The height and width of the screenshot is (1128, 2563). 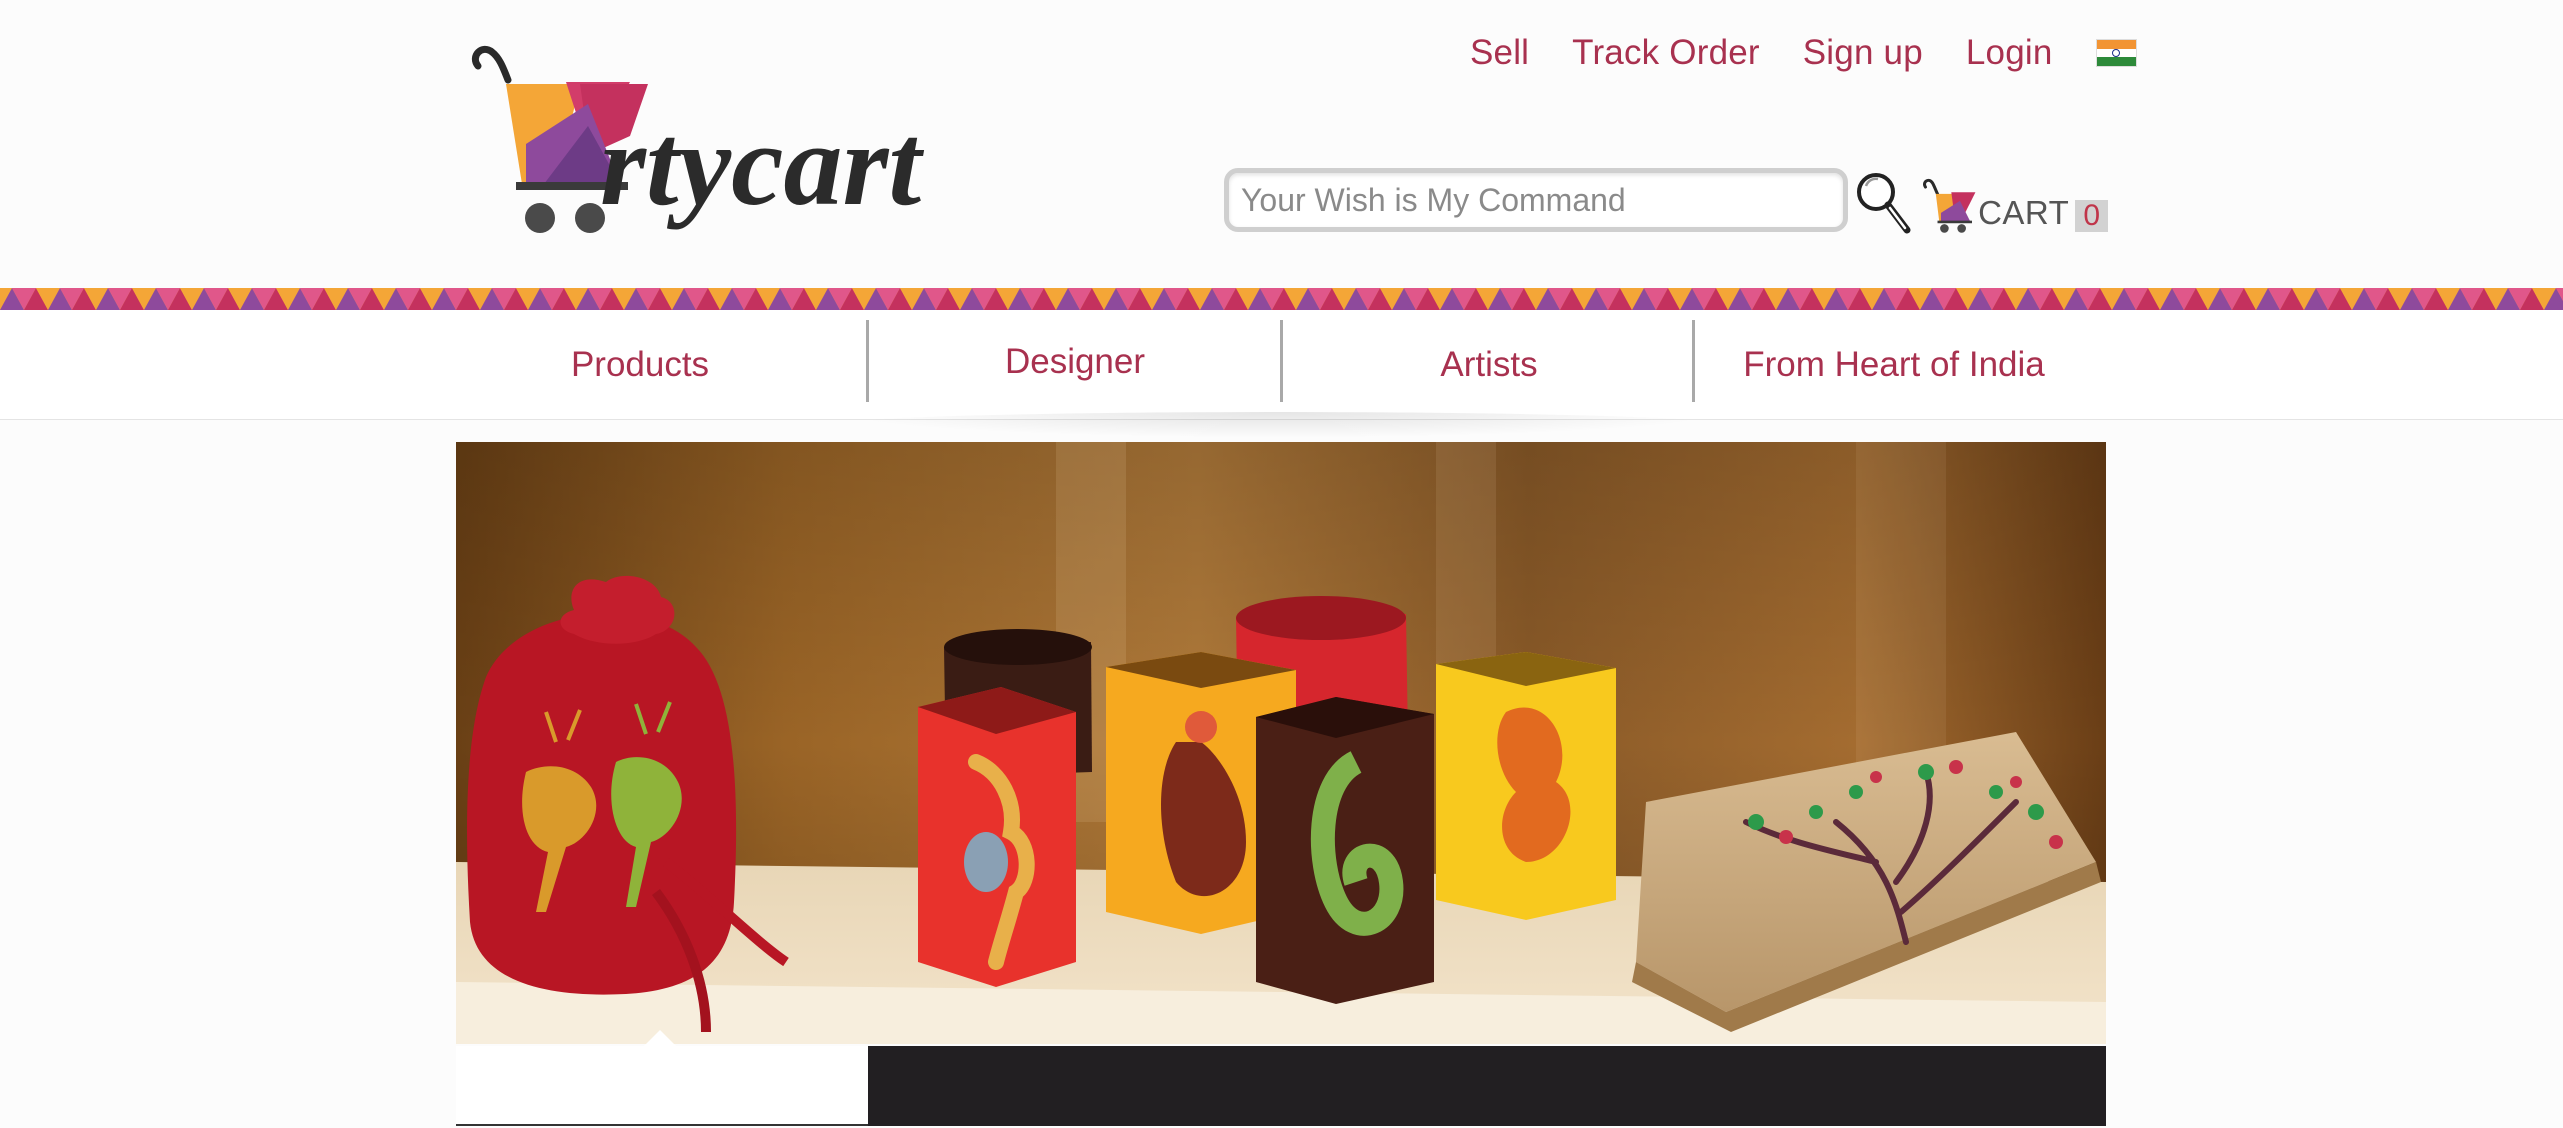 What do you see at coordinates (640, 365) in the screenshot?
I see `nav-item-products: Products` at bounding box center [640, 365].